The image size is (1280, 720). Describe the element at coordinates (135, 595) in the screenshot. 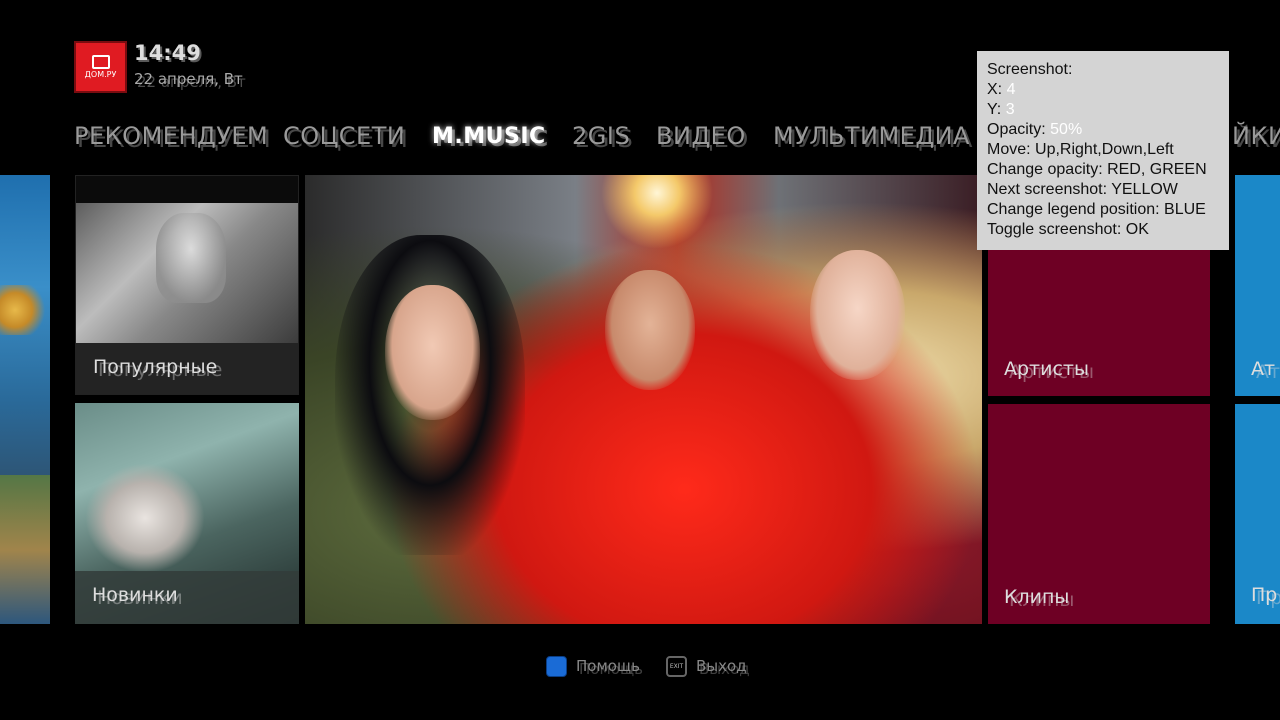

I see `tile-new-label: Новинки` at that location.